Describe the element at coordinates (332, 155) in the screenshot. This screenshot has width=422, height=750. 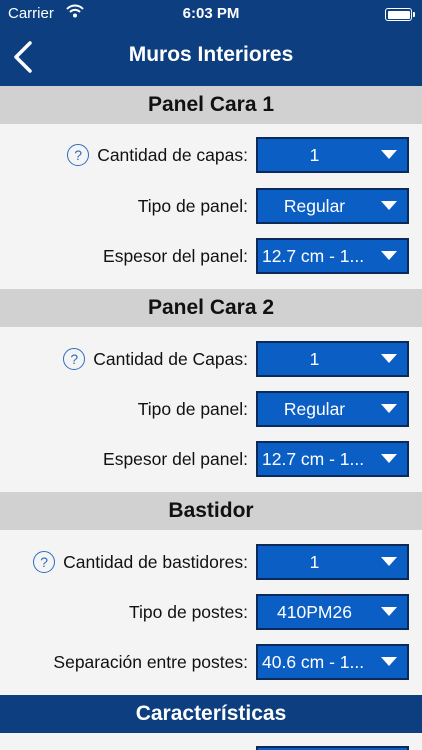
I see `panel1-capas-select: 1` at that location.